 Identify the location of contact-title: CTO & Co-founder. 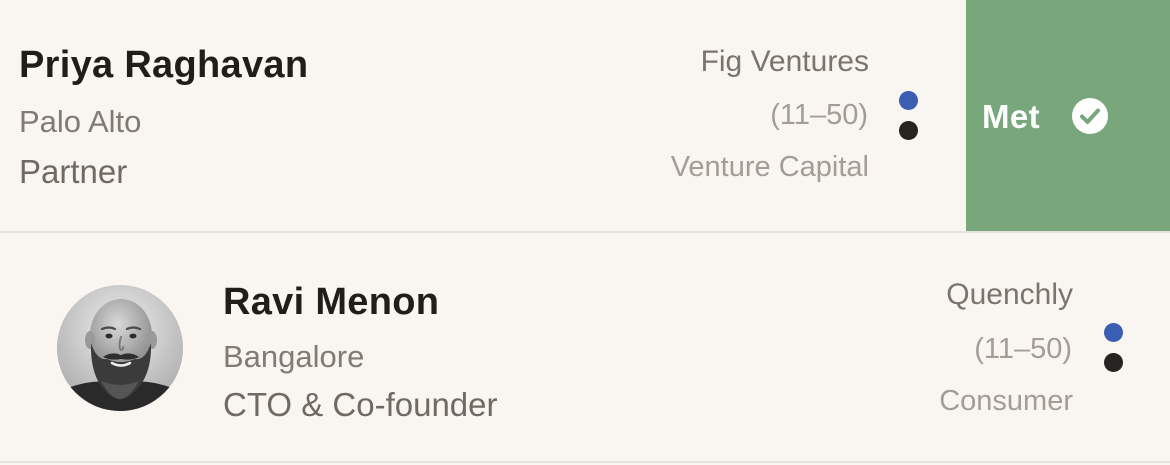
(360, 404).